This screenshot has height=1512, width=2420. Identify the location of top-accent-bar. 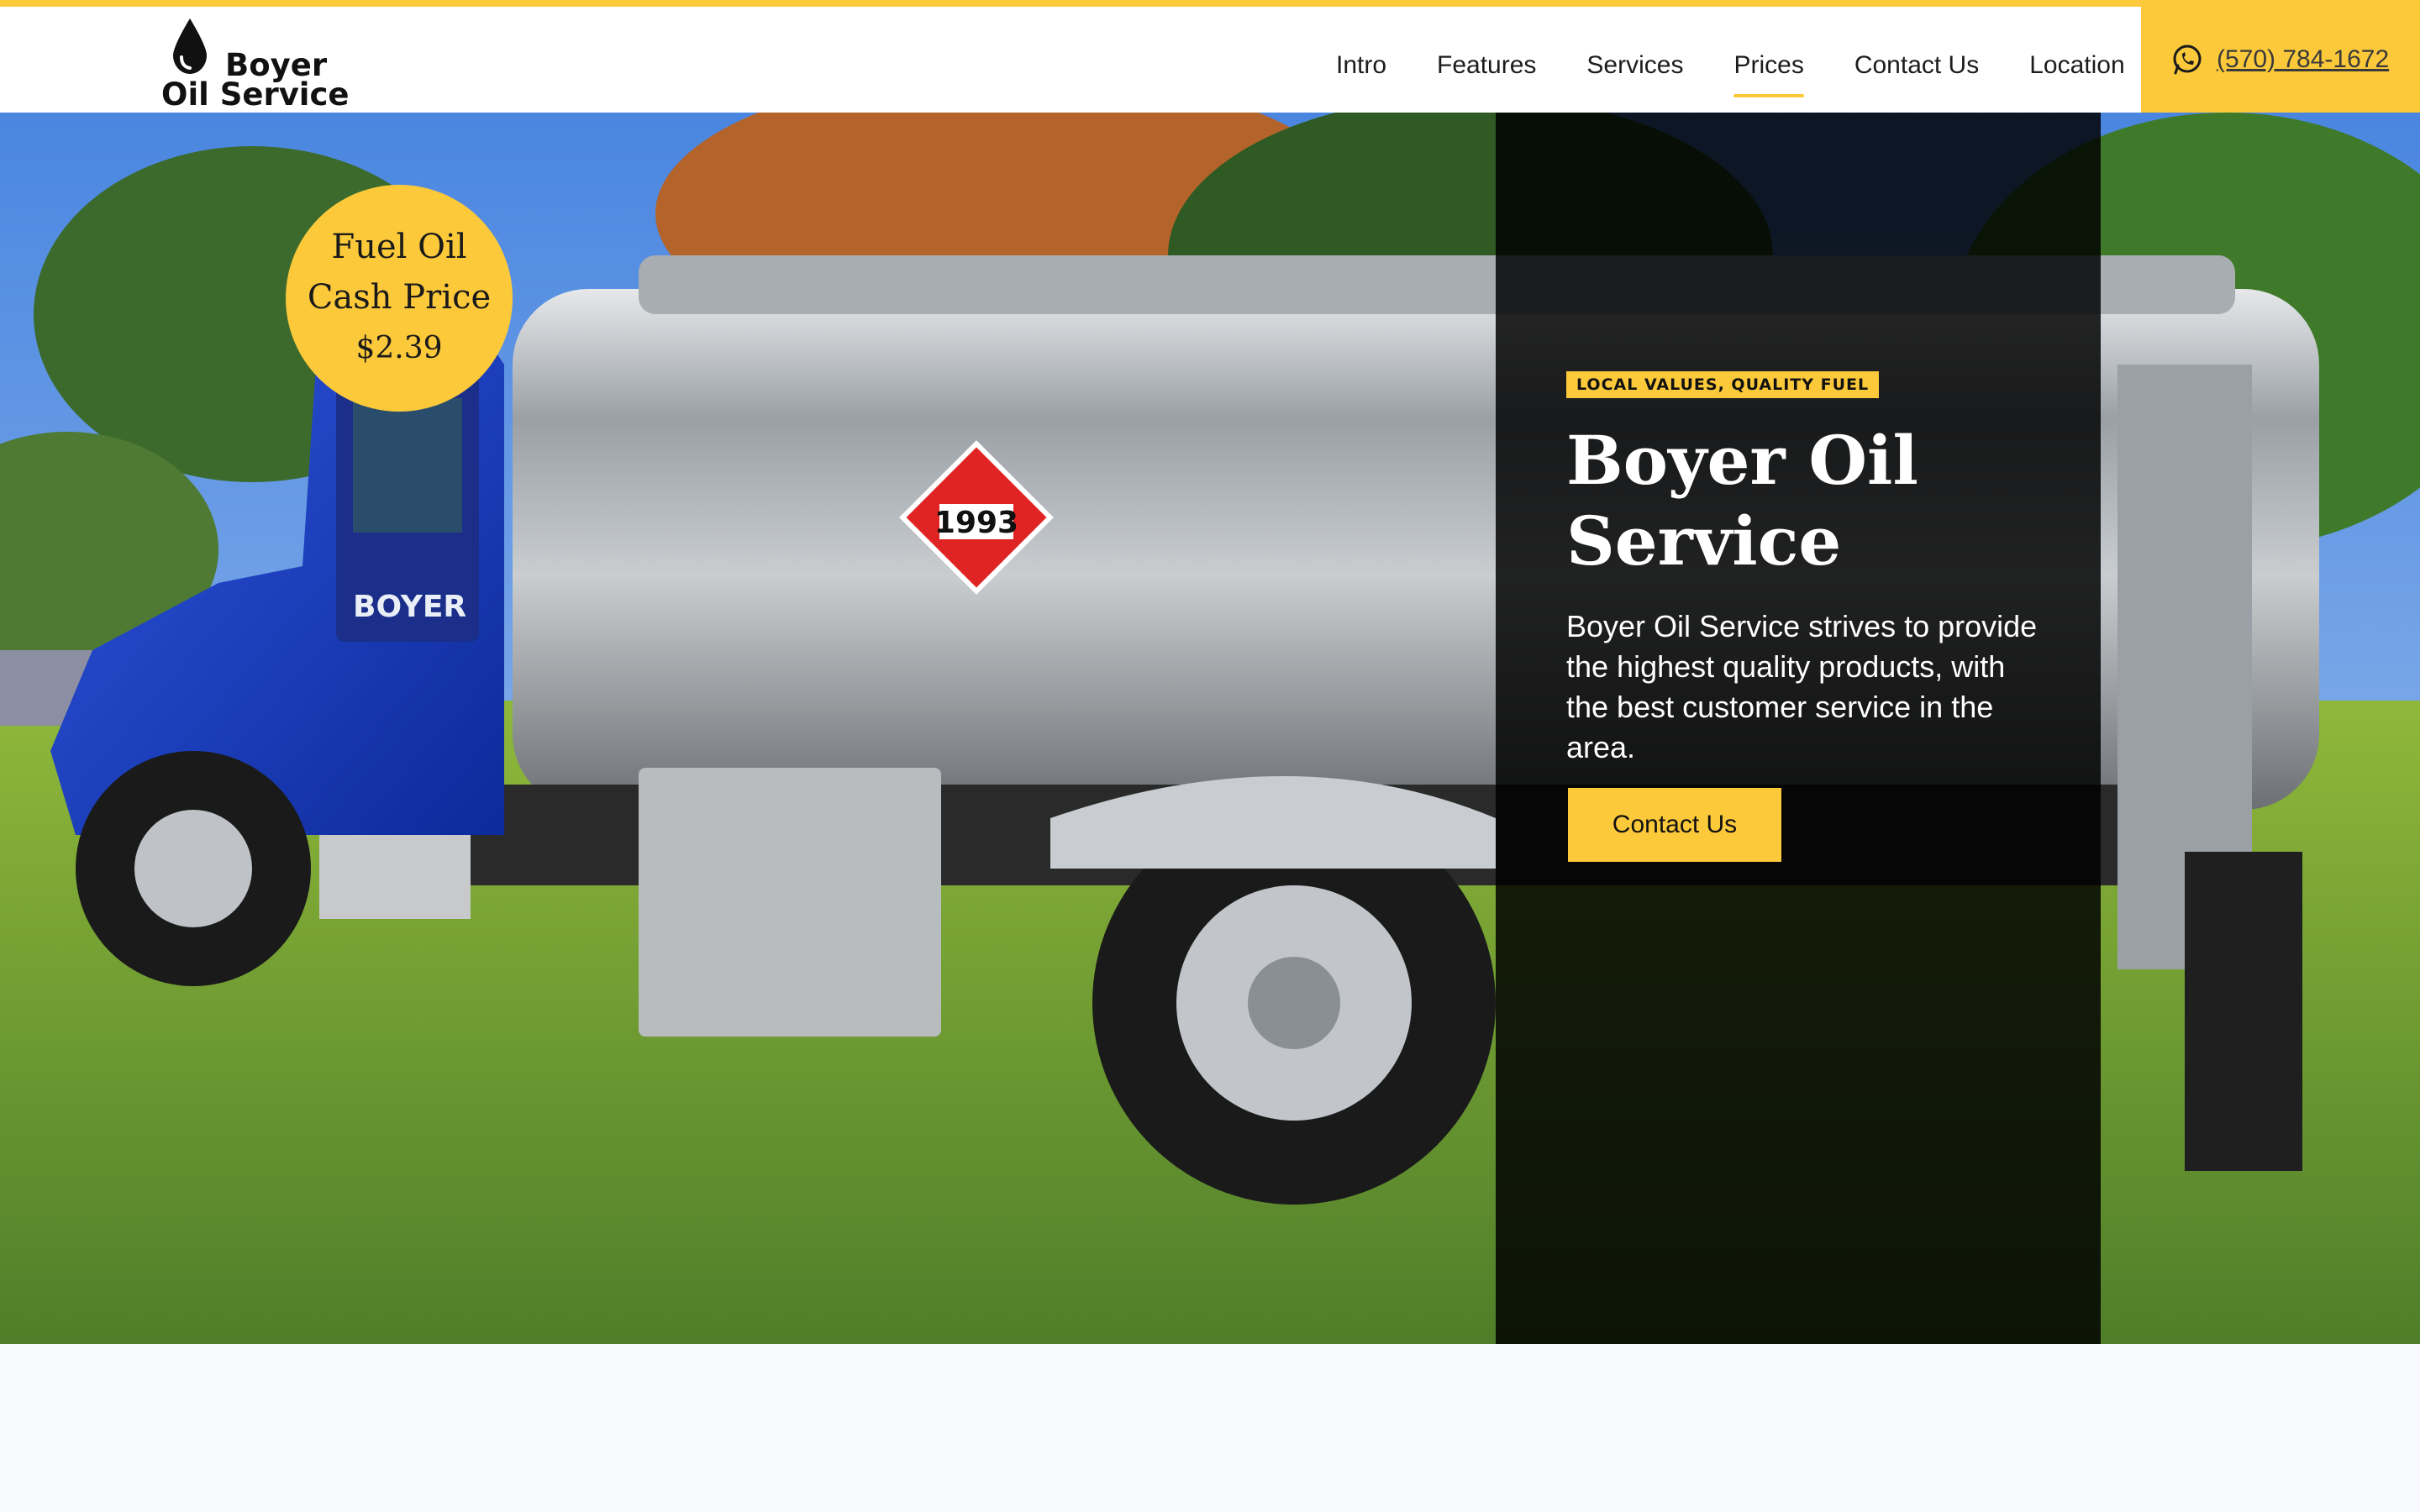
(1210, 3).